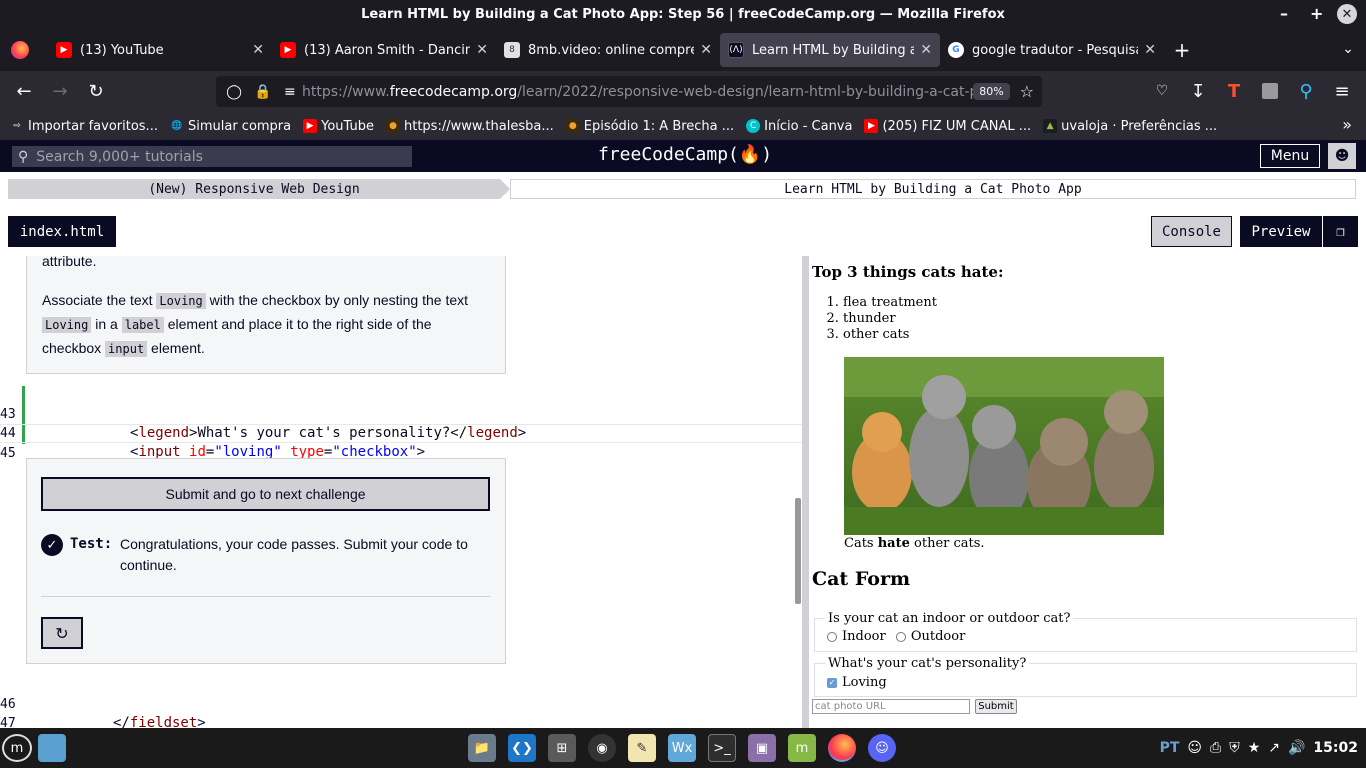 The height and width of the screenshot is (768, 1366). Describe the element at coordinates (24, 91) in the screenshot. I see `back-icon: ←` at that location.